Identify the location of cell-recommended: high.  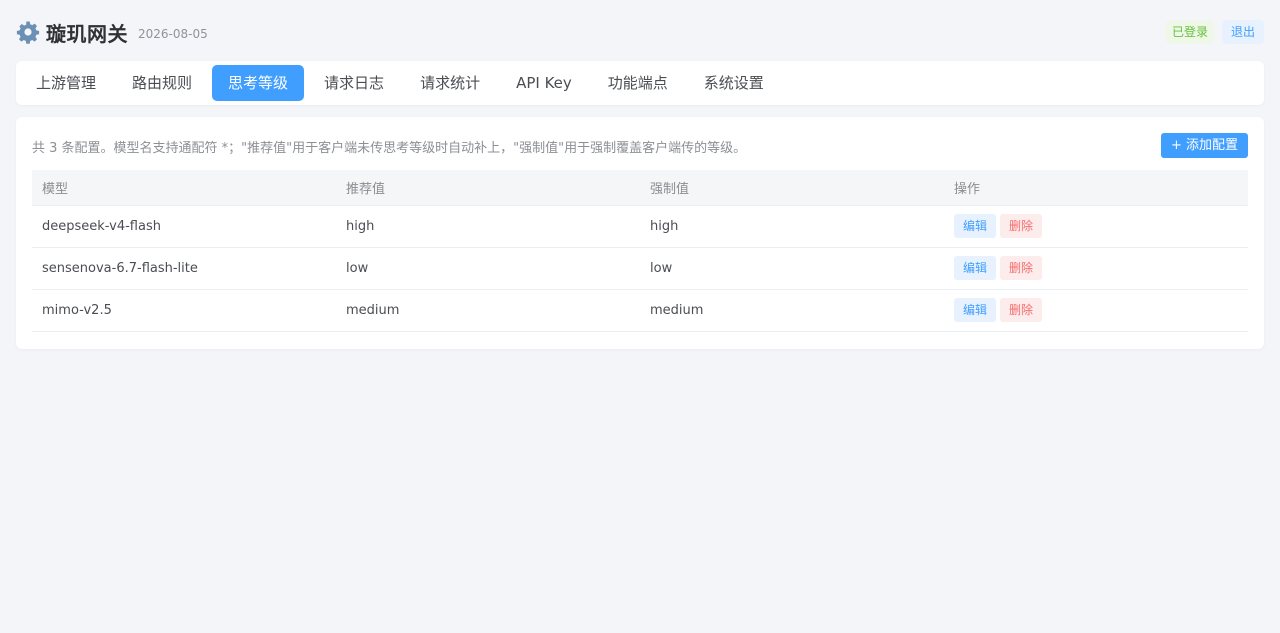
(488, 226).